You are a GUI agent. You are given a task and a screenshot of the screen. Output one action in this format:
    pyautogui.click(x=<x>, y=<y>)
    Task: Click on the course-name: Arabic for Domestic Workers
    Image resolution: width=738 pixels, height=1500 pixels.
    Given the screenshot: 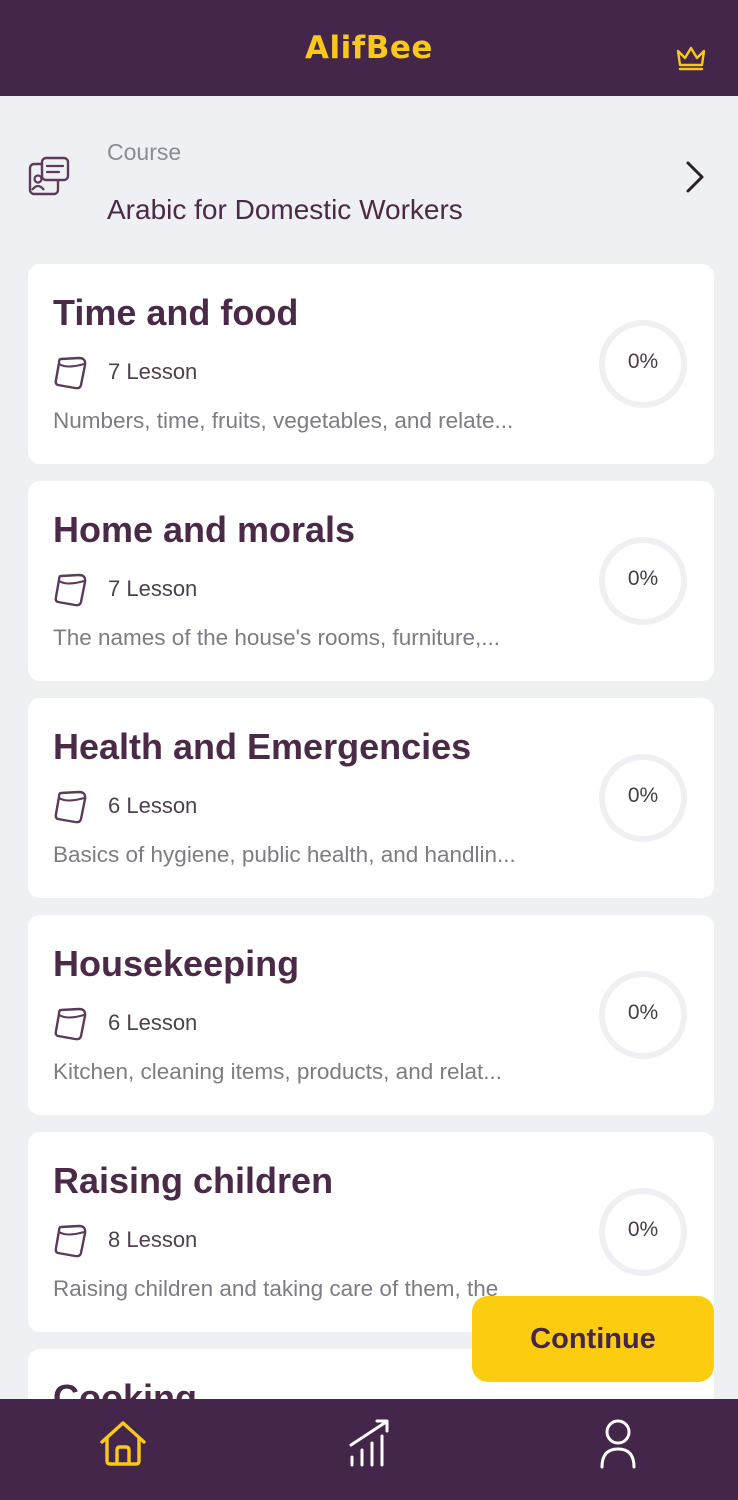 What is the action you would take?
    pyautogui.click(x=285, y=209)
    